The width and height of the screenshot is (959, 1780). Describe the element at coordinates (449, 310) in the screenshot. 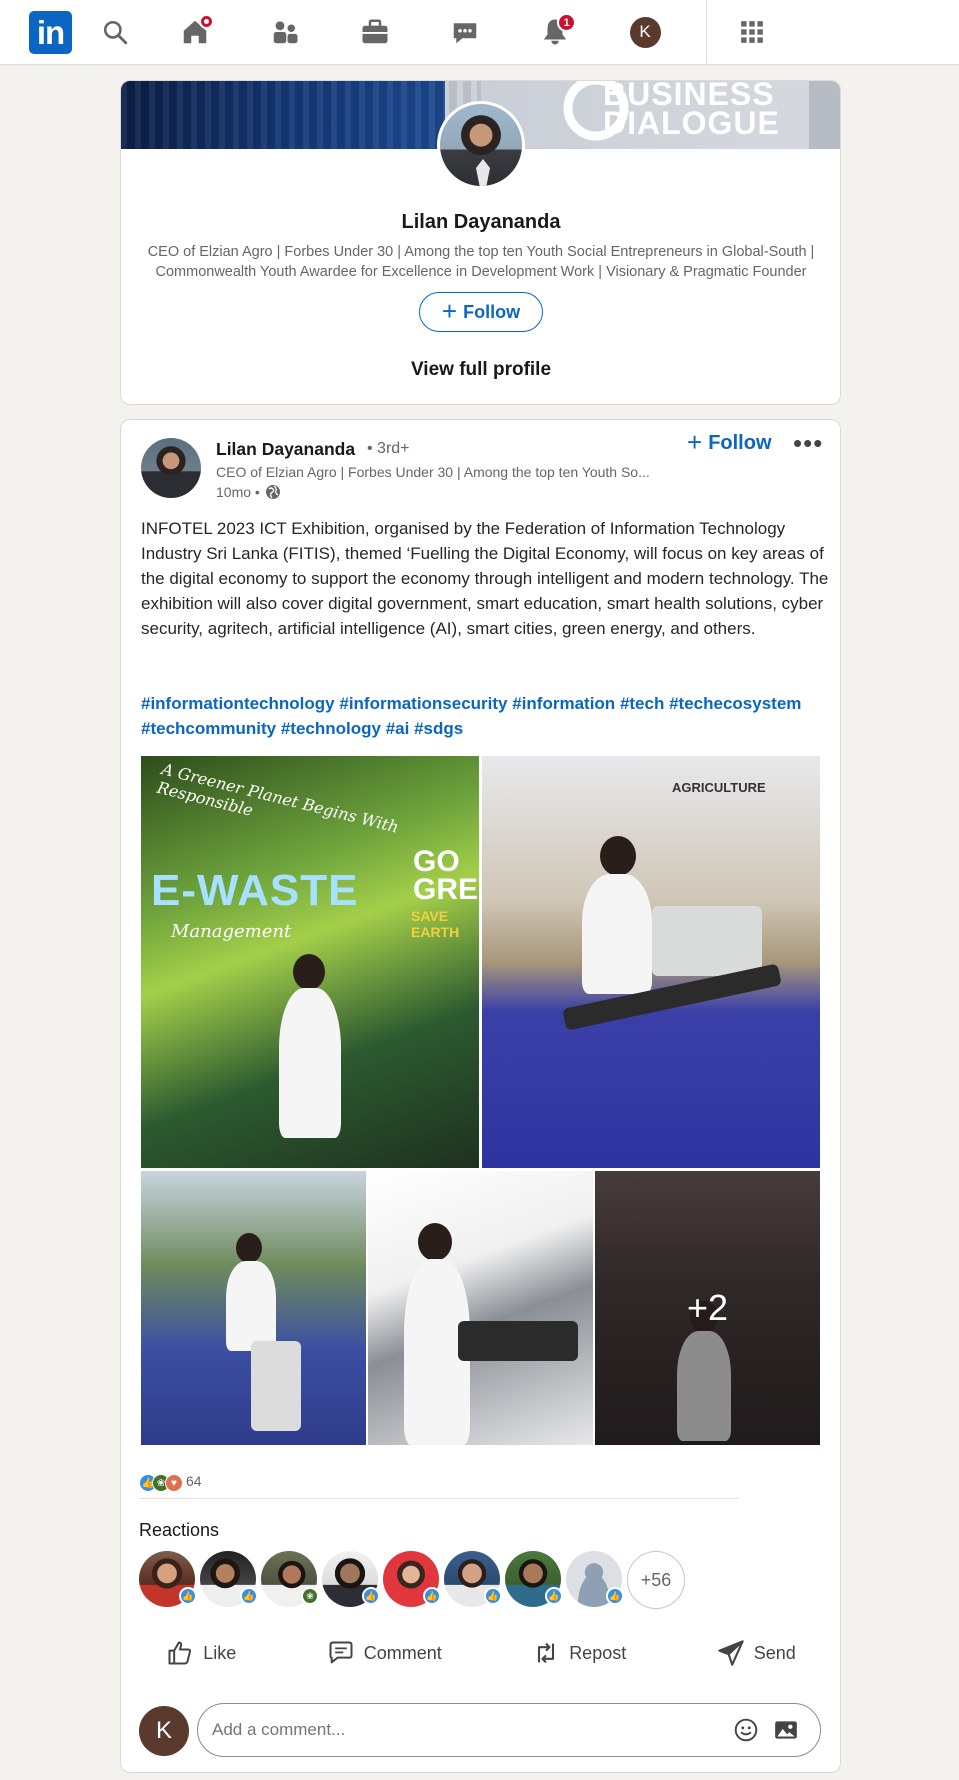

I see `plus-icon: +` at that location.